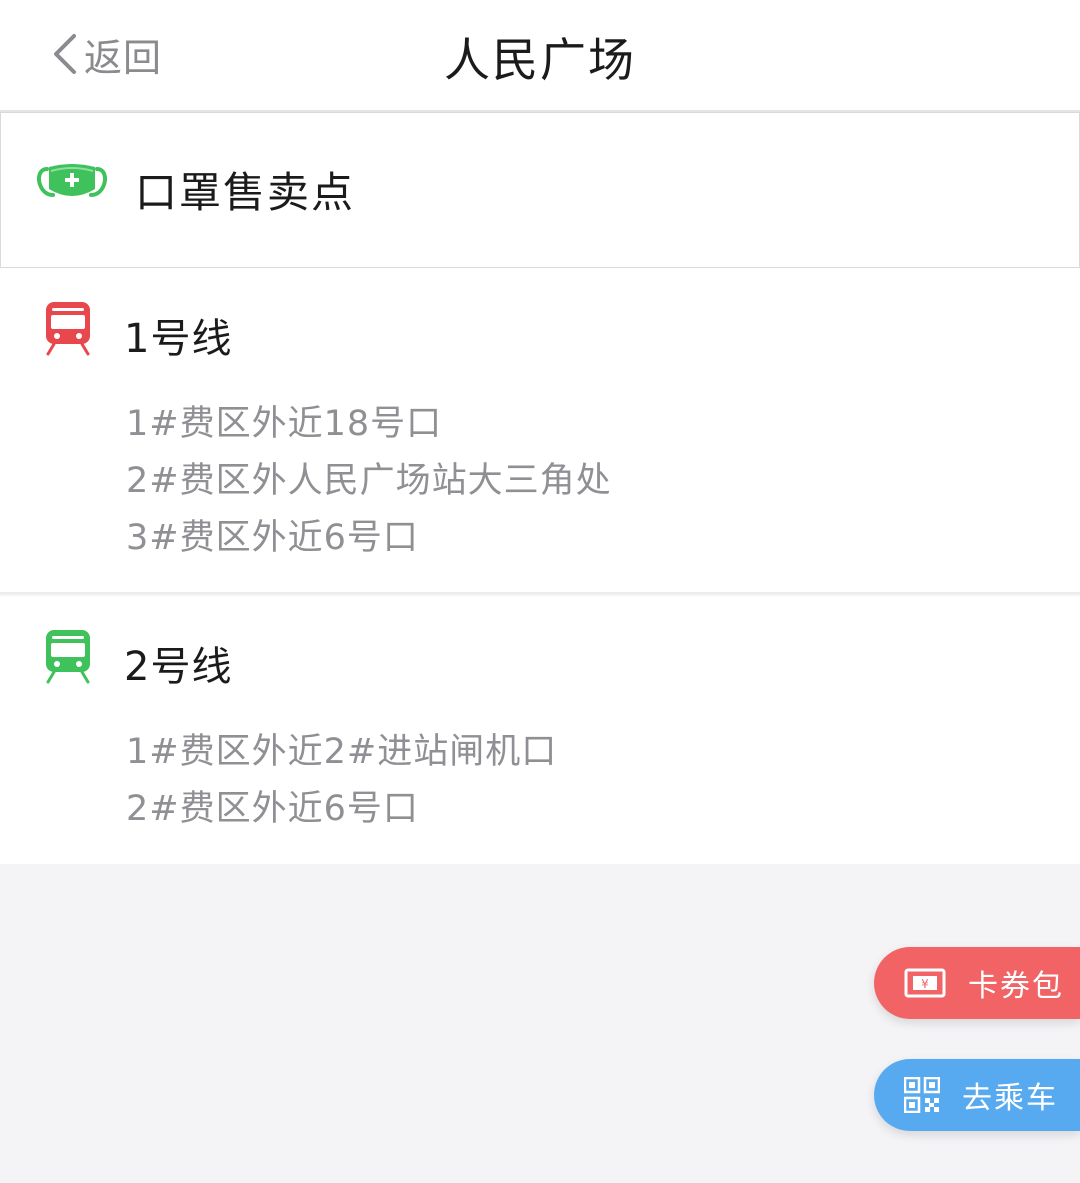  Describe the element at coordinates (272, 809) in the screenshot. I see `list-item: 2#费区外近6号口` at that location.